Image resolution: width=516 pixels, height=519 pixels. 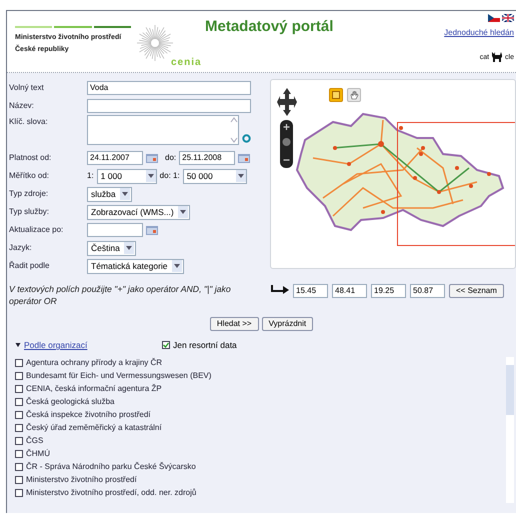 I want to click on cat-icon, so click(x=497, y=56).